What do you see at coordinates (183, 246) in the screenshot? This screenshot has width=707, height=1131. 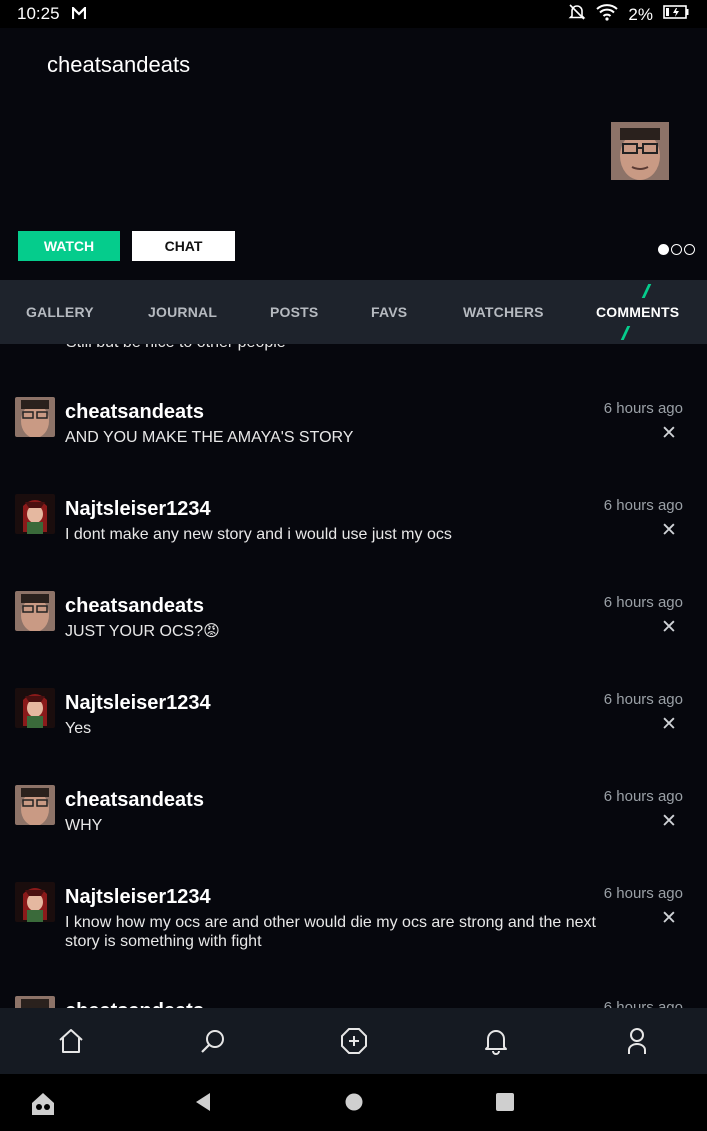 I see `chat-button: CHAT` at bounding box center [183, 246].